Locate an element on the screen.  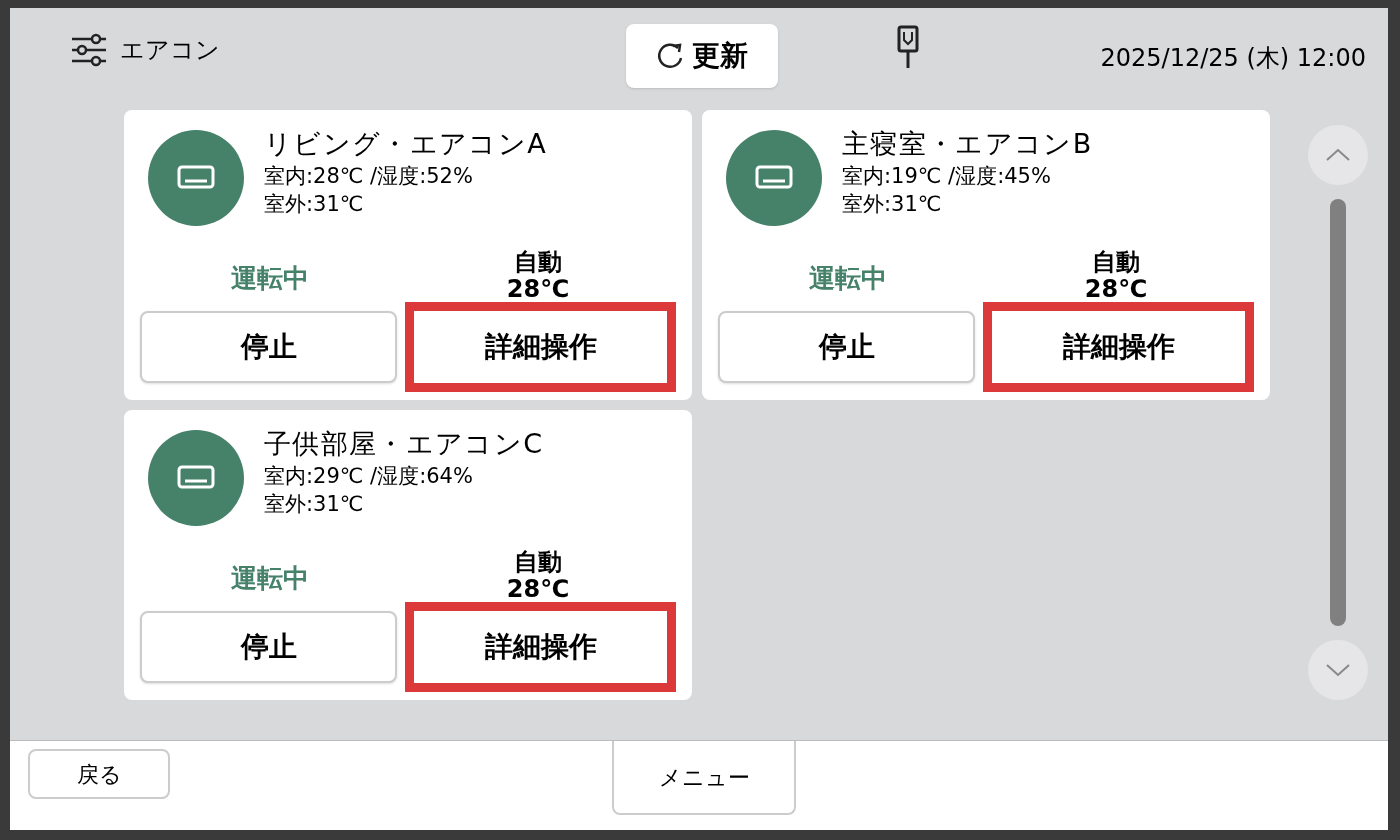
indoor-reading: 室内:29℃ /湿度:64% is located at coordinates (369, 476).